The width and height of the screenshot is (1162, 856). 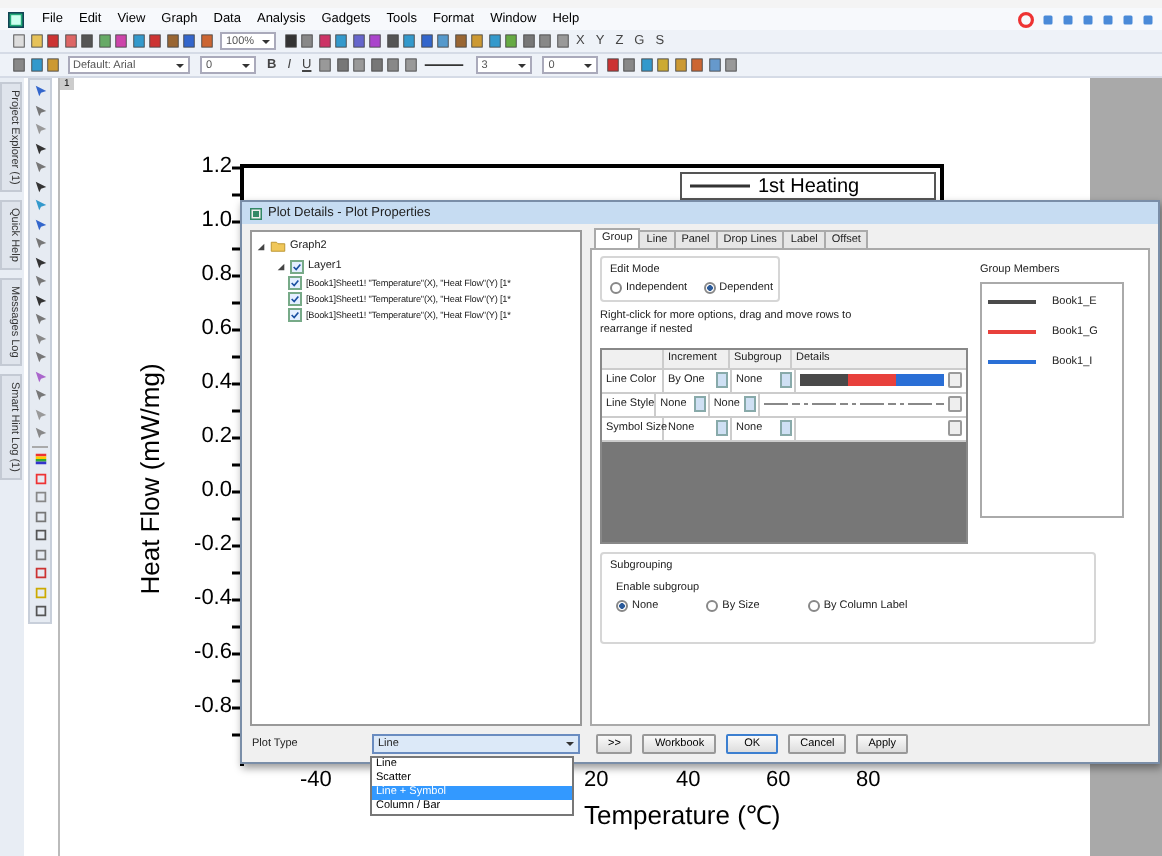 What do you see at coordinates (872, 380) in the screenshot?
I see `color-list-preview` at bounding box center [872, 380].